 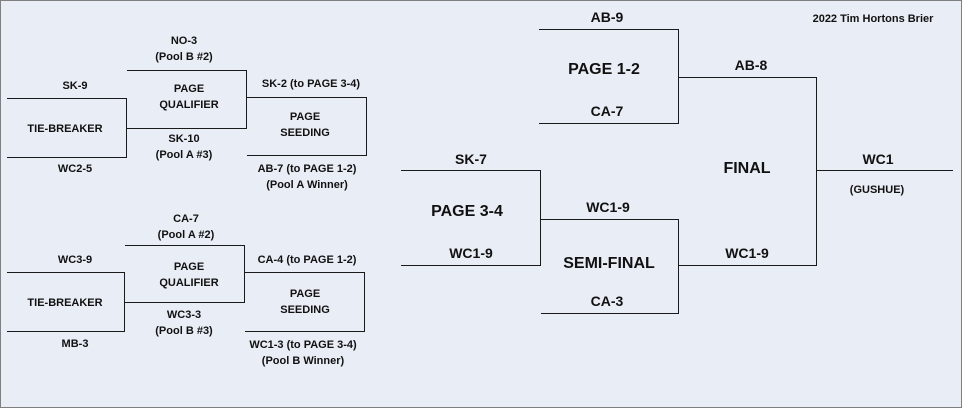 I want to click on ps-top-team1: SK-2 (to PAGE 3-4), so click(x=311, y=84).